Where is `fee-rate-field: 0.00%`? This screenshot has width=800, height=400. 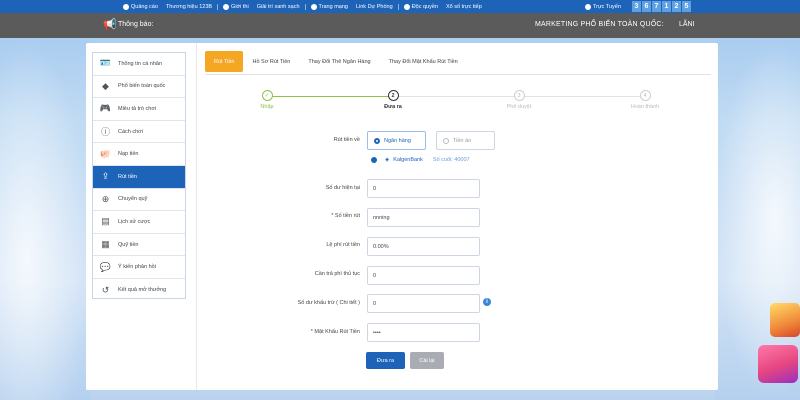
fee-rate-field: 0.00% is located at coordinates (423, 246).